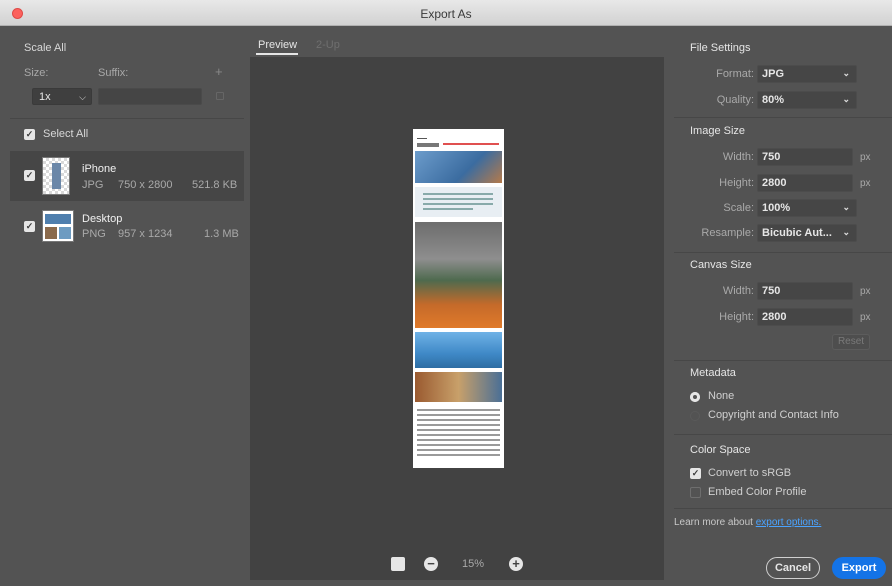  What do you see at coordinates (865, 291) in the screenshot?
I see `canvas-width-unit: px` at bounding box center [865, 291].